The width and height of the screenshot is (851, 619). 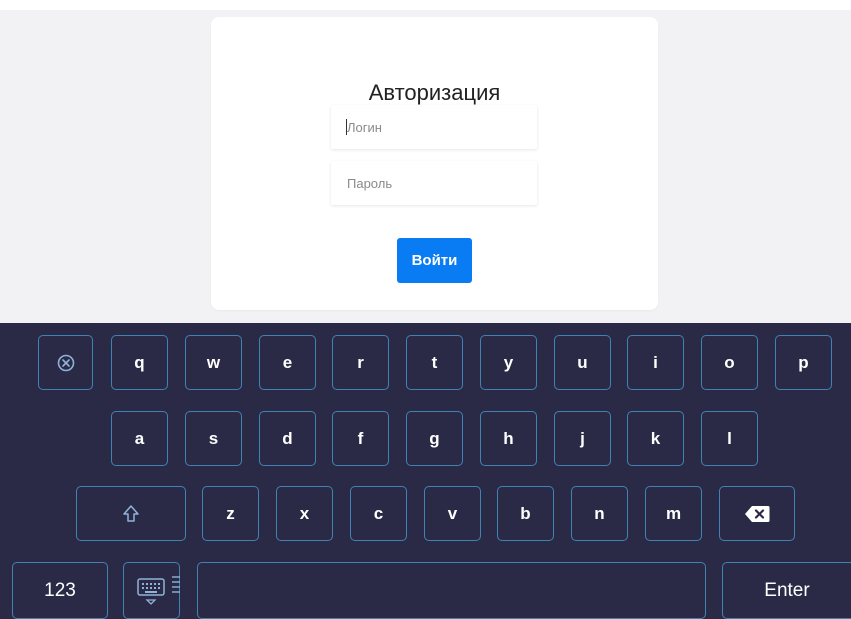 What do you see at coordinates (434, 438) in the screenshot?
I see `key-g: g` at bounding box center [434, 438].